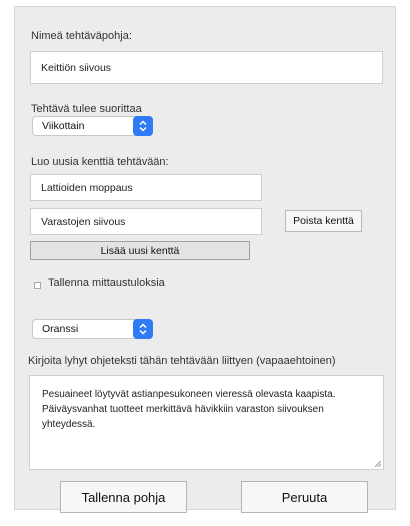 The image size is (410, 526). Describe the element at coordinates (92, 329) in the screenshot. I see `color-select: Oranssi` at that location.